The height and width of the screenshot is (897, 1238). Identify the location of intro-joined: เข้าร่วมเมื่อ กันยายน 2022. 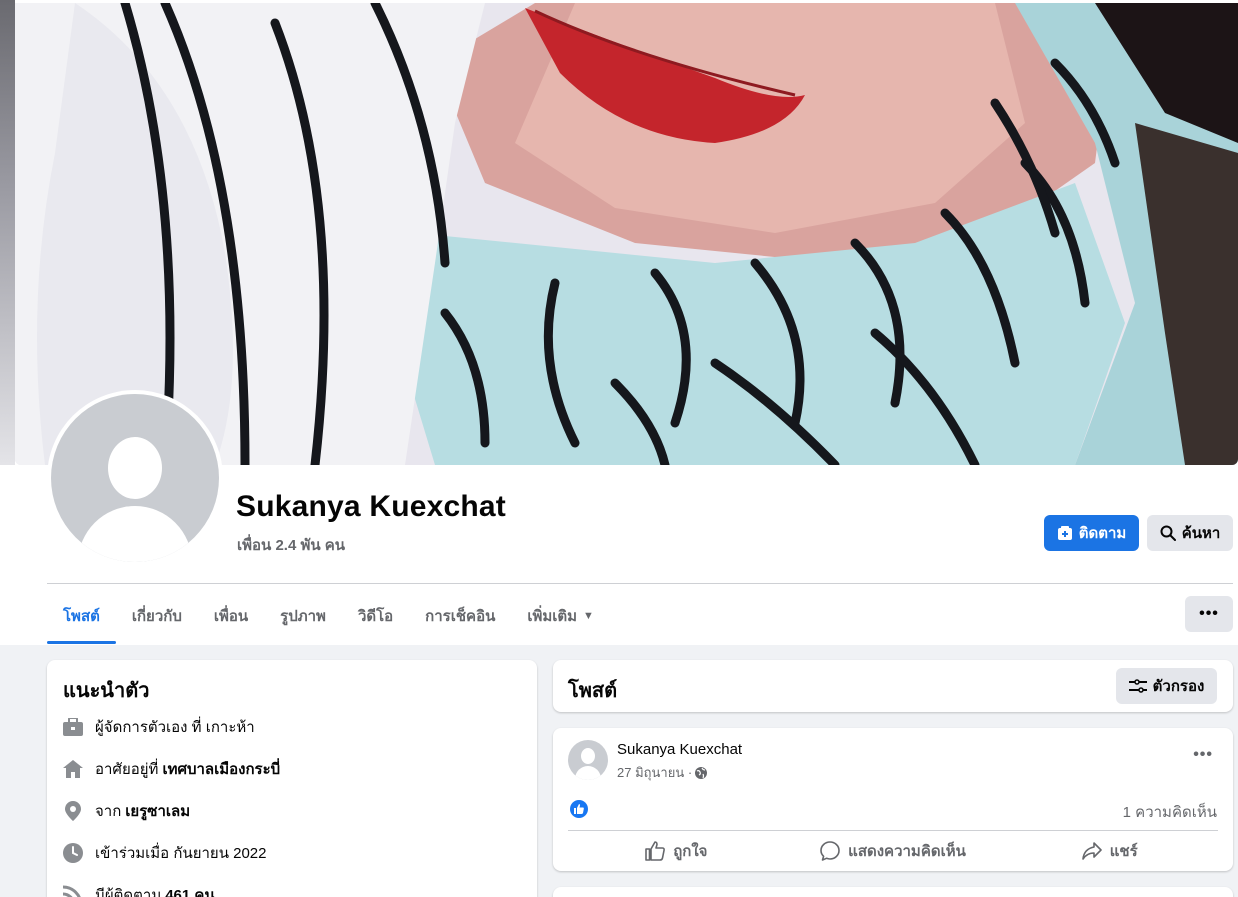
(164, 853).